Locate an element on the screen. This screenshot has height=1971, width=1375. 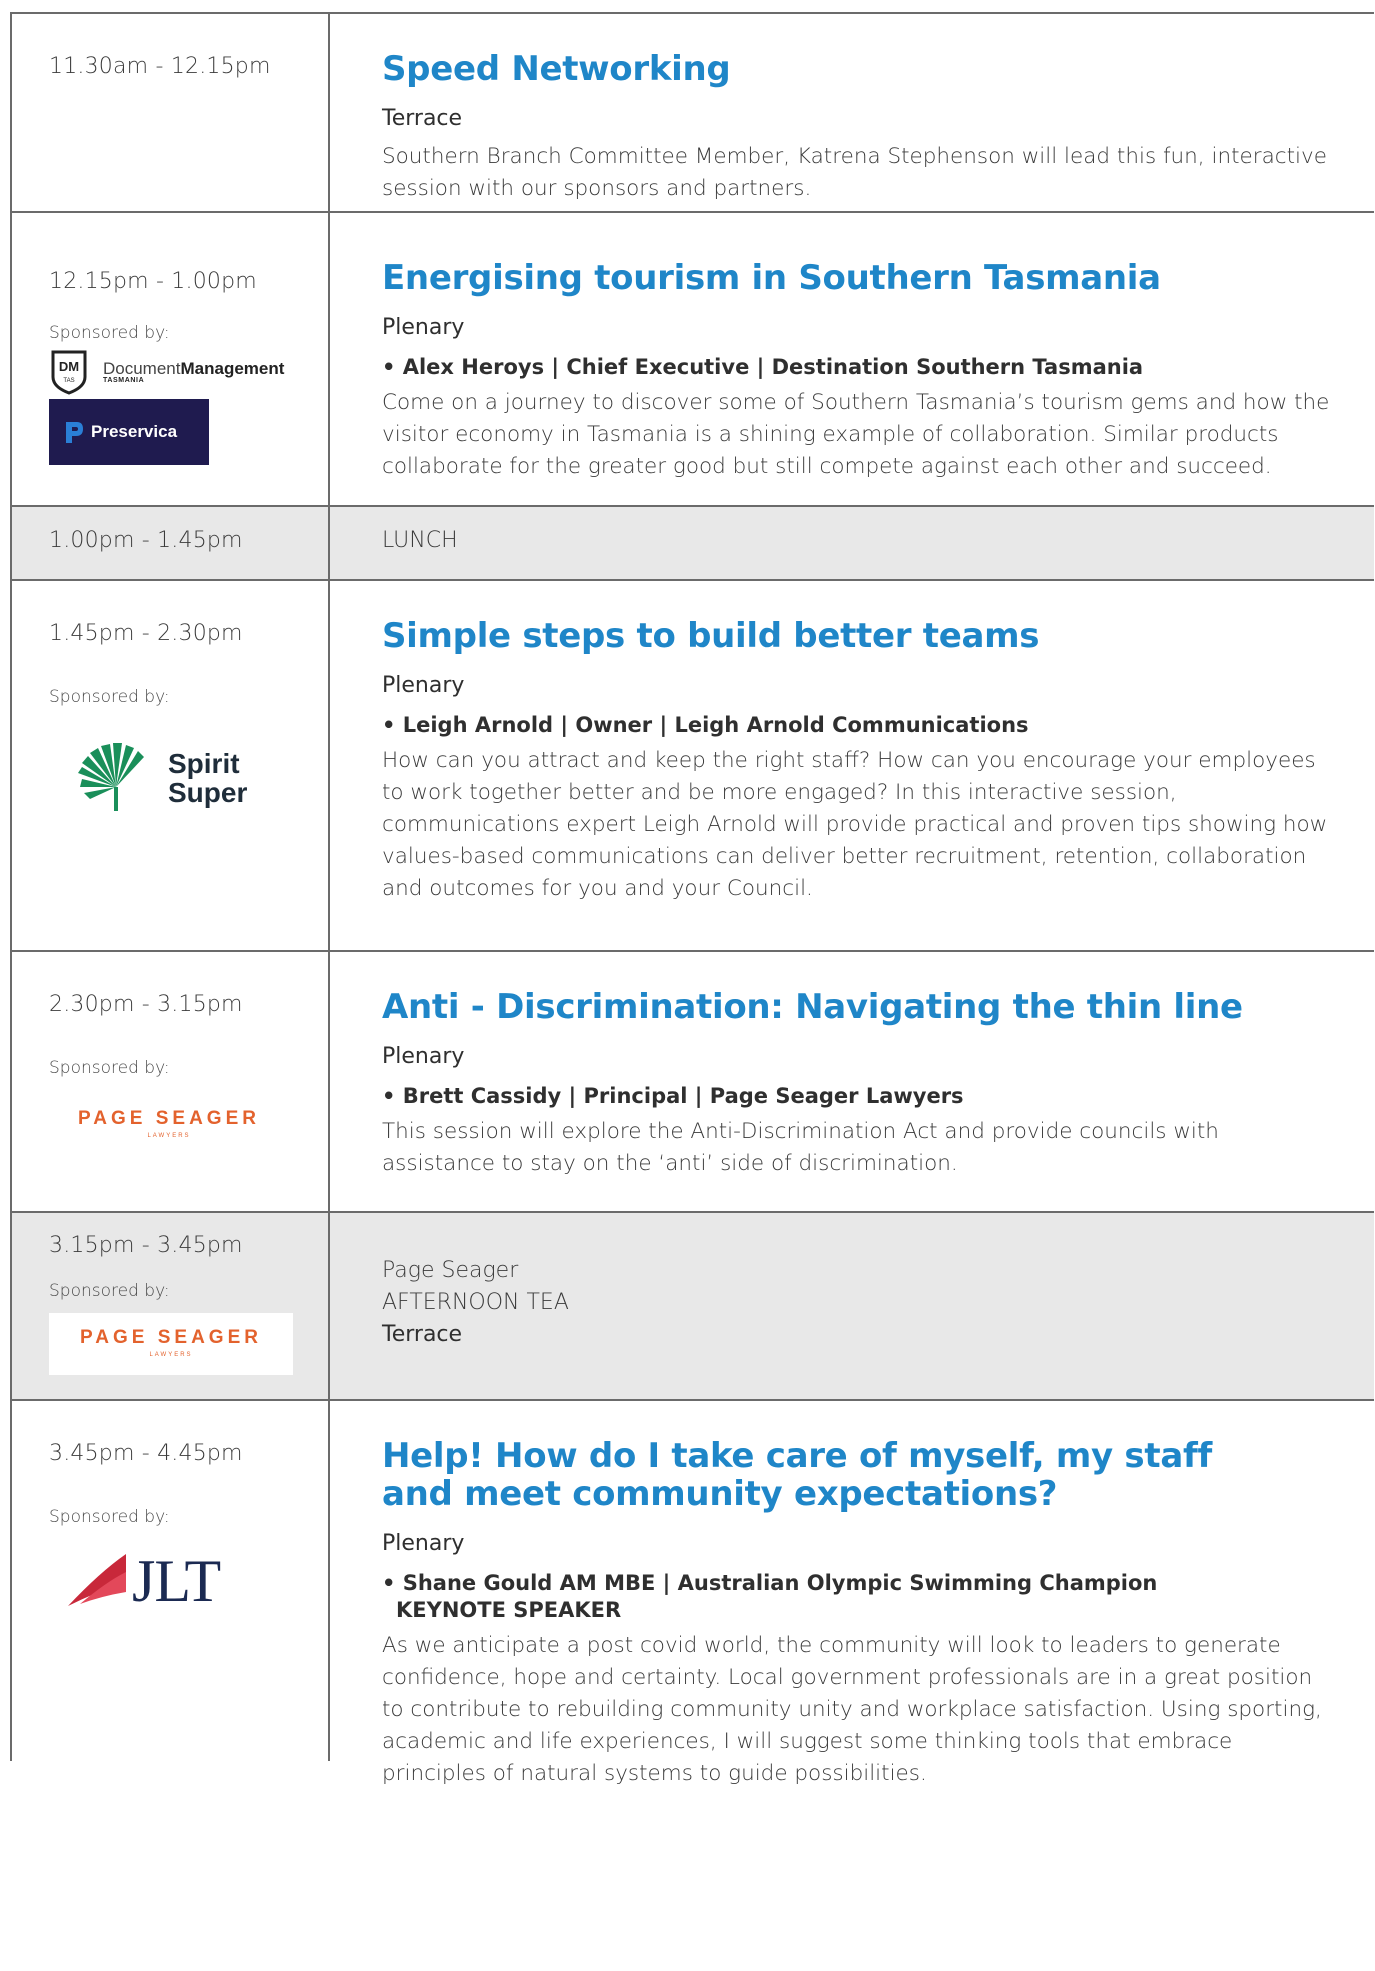
time-column: 1.00pm - 1.45pm is located at coordinates (171, 543).